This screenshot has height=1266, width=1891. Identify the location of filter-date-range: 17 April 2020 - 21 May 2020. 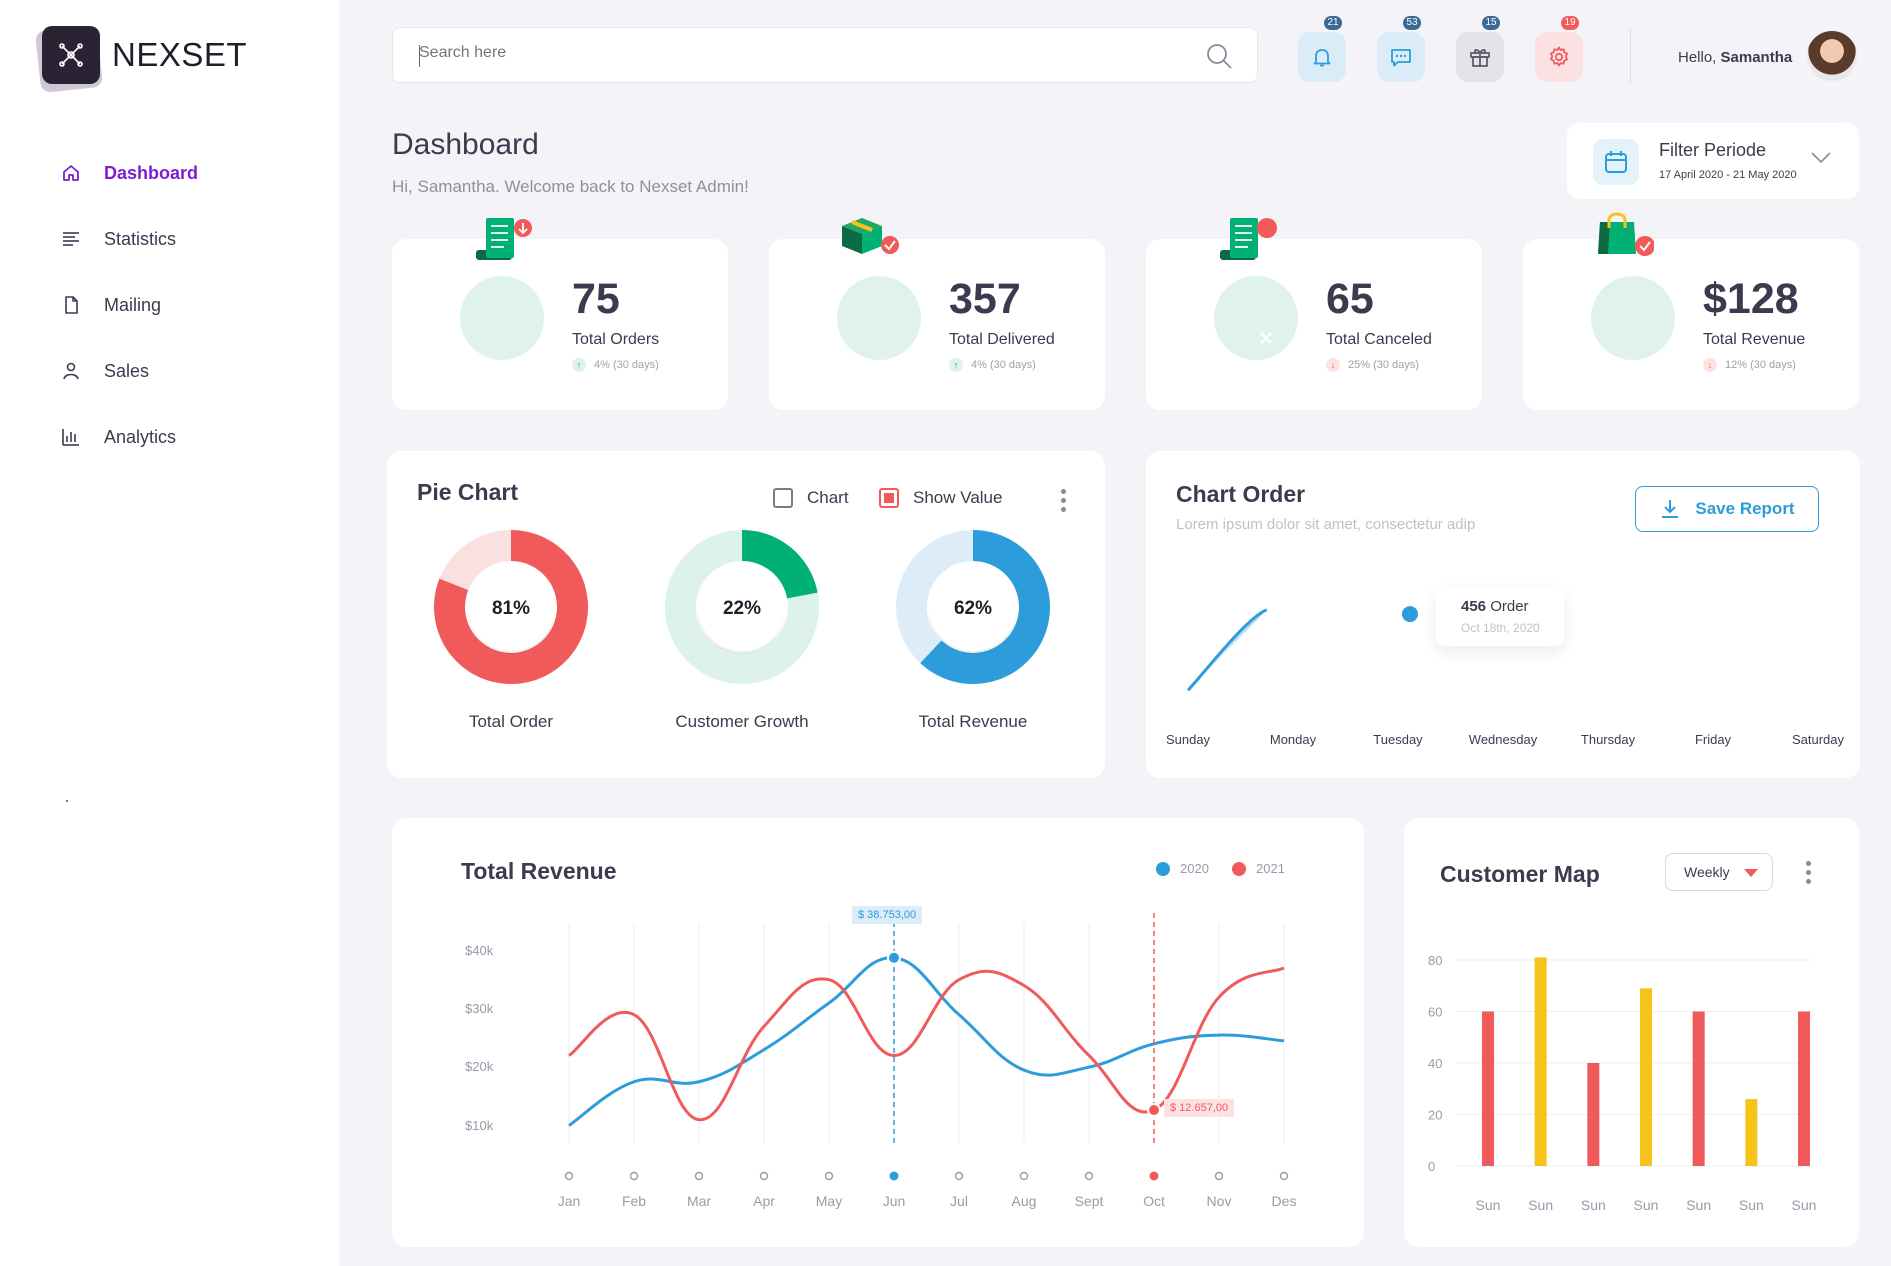
(1728, 175).